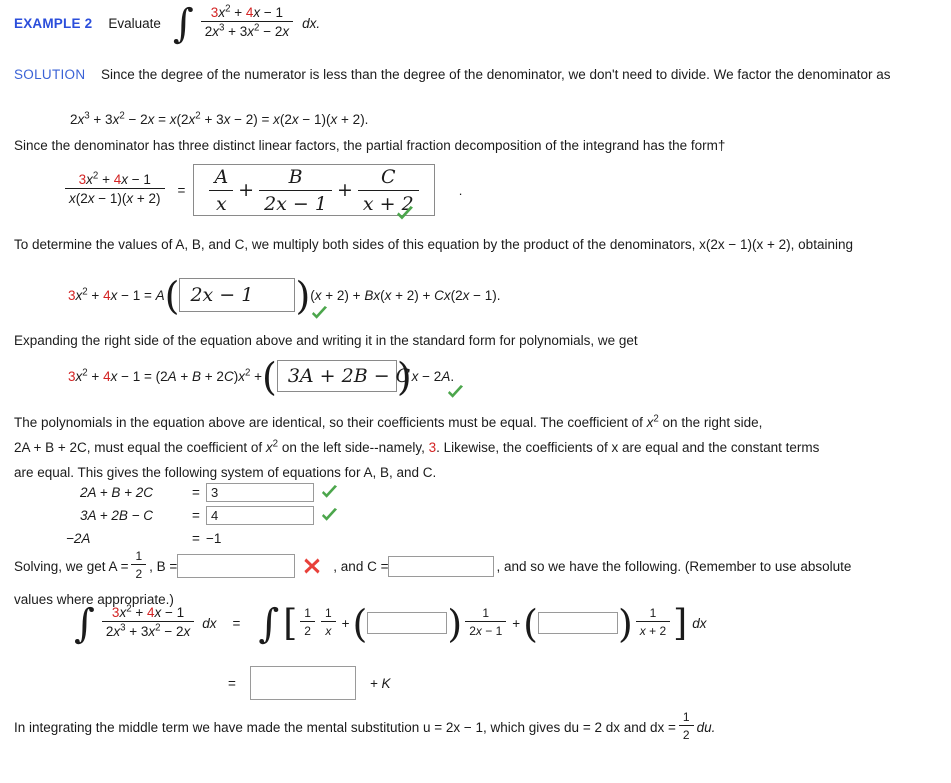 This screenshot has width=951, height=783. What do you see at coordinates (209, 623) in the screenshot?
I see `final-lhs-dx: dx` at bounding box center [209, 623].